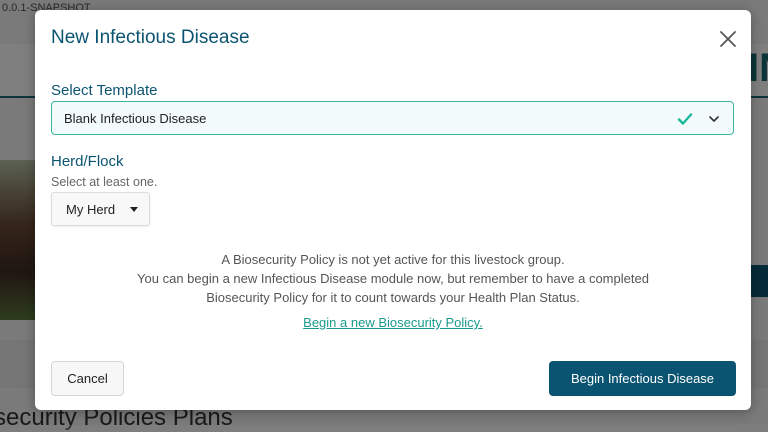 The height and width of the screenshot is (432, 768). What do you see at coordinates (642, 378) in the screenshot?
I see `begin-infectious-disease-button: Begin Infectious Disease` at bounding box center [642, 378].